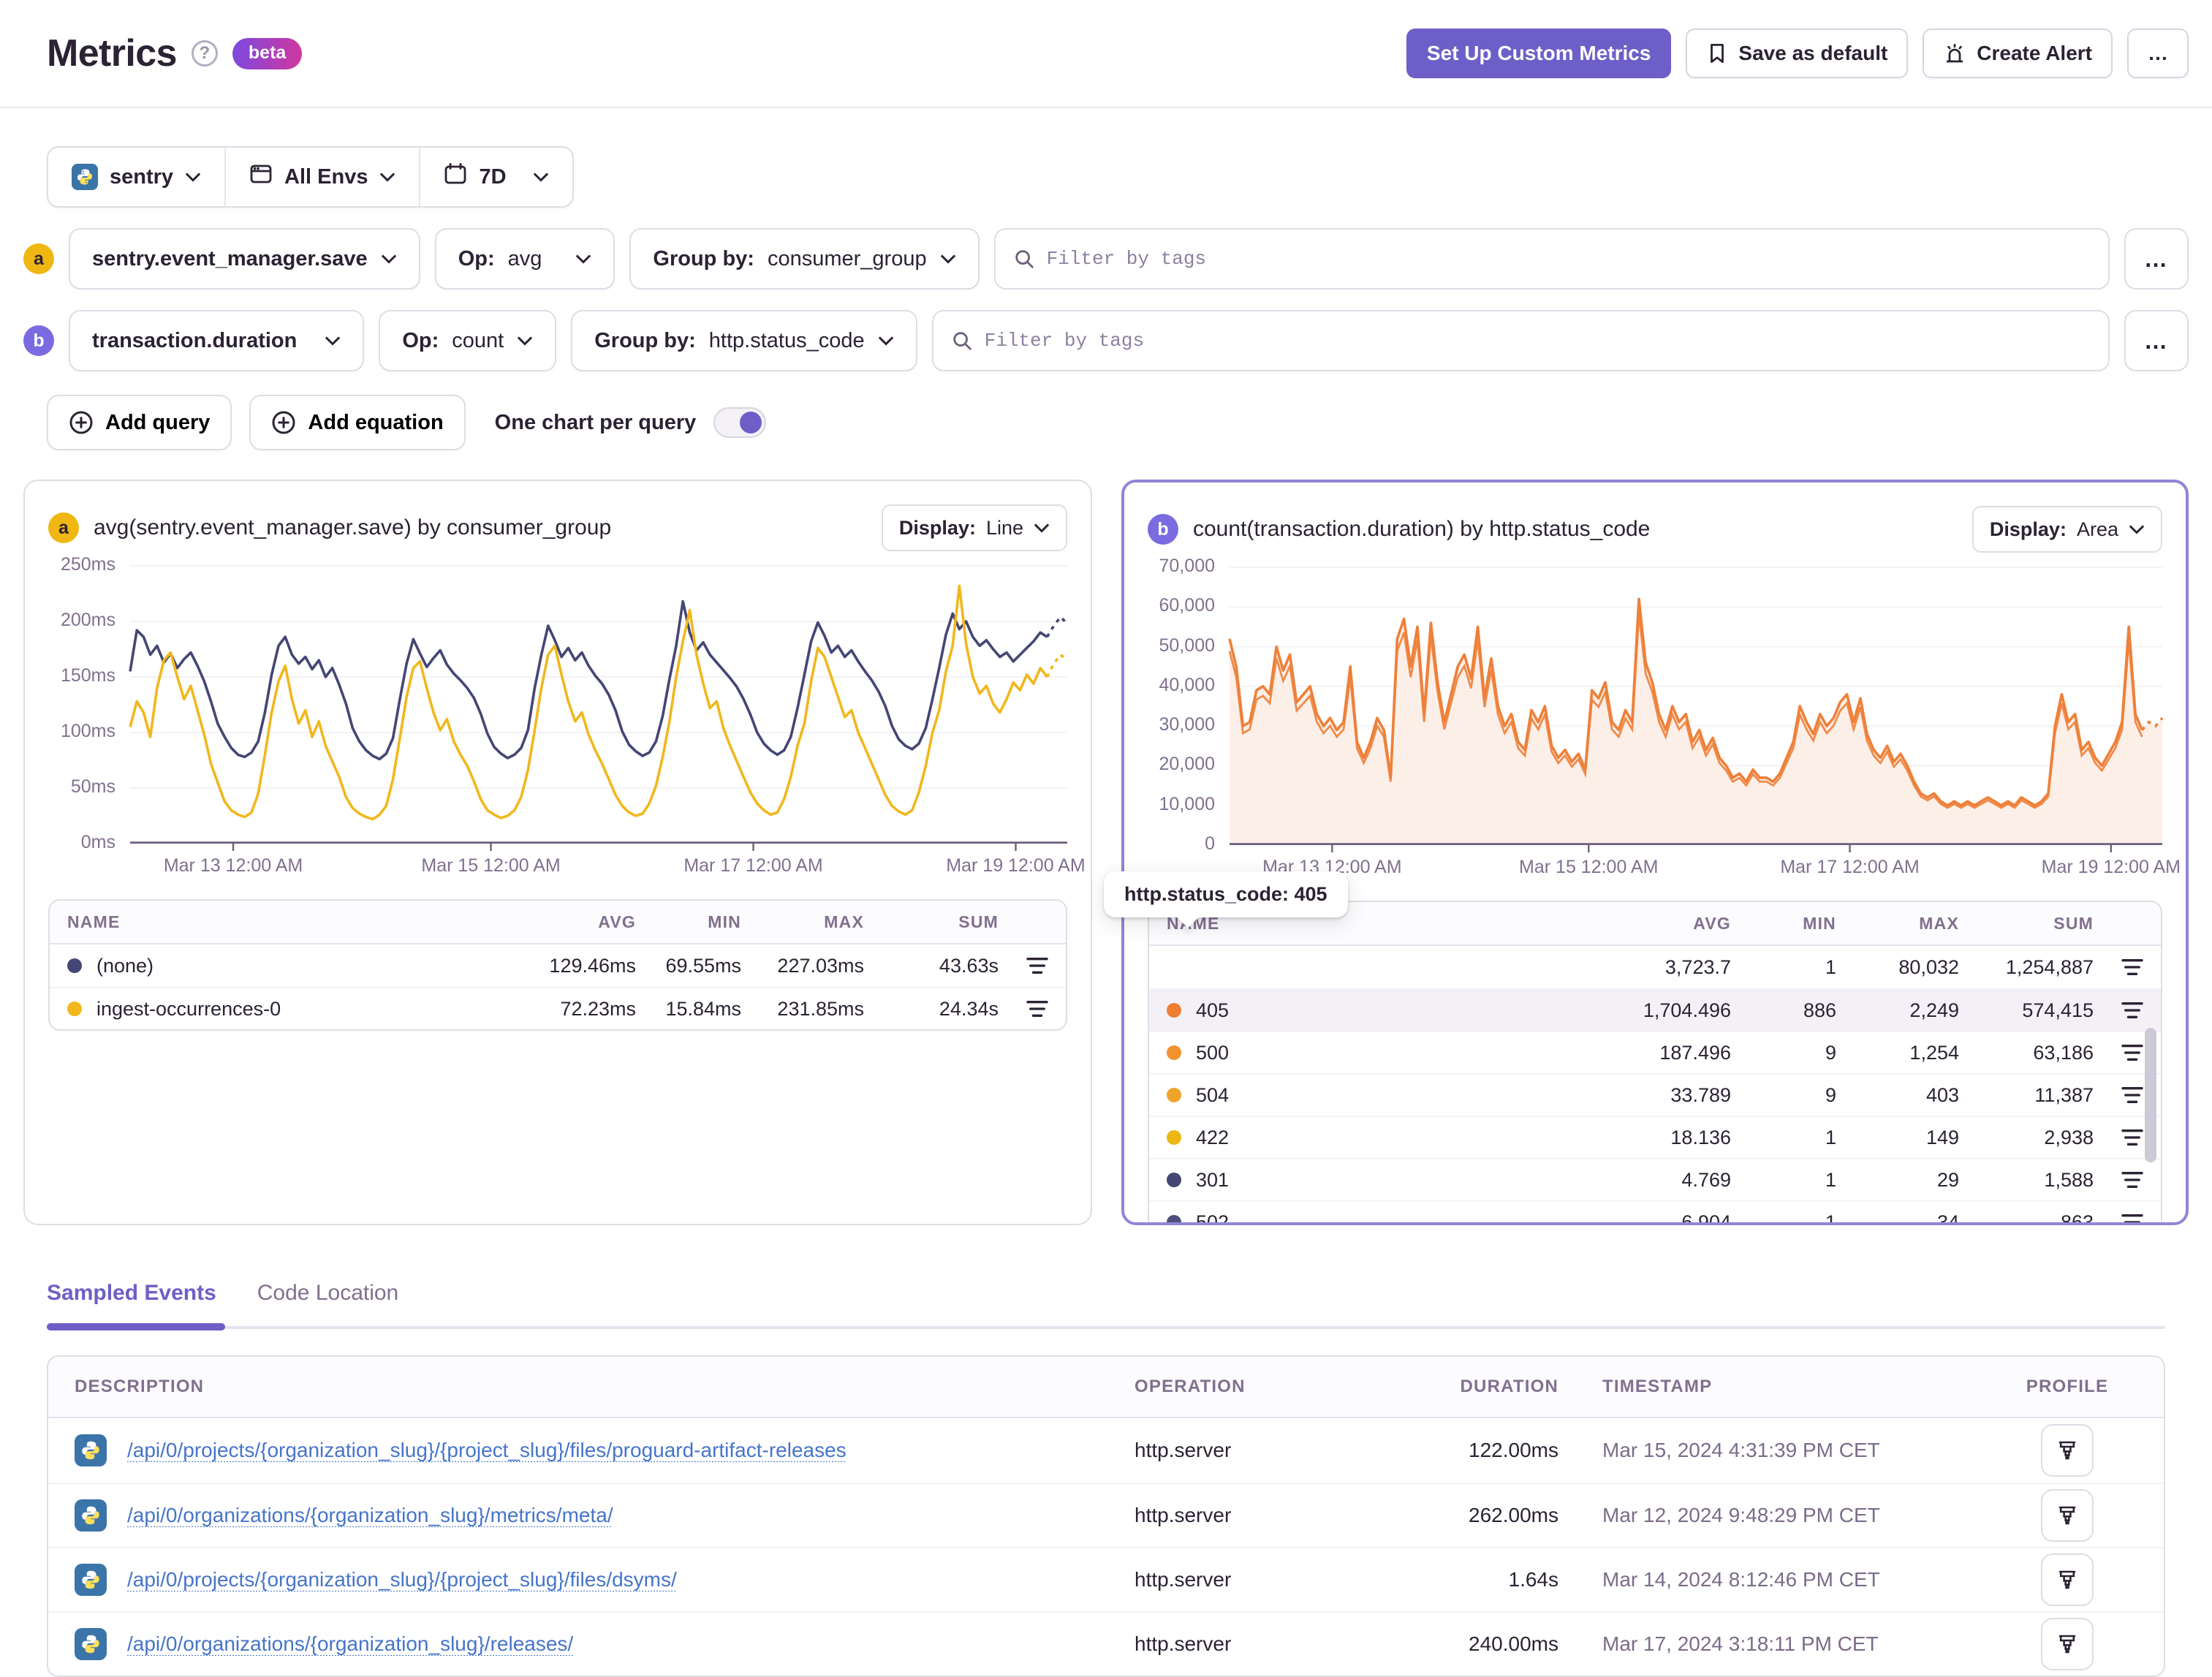 The image size is (2212, 1677). What do you see at coordinates (1695, 1052) in the screenshot?
I see `series-avg: 187.496` at bounding box center [1695, 1052].